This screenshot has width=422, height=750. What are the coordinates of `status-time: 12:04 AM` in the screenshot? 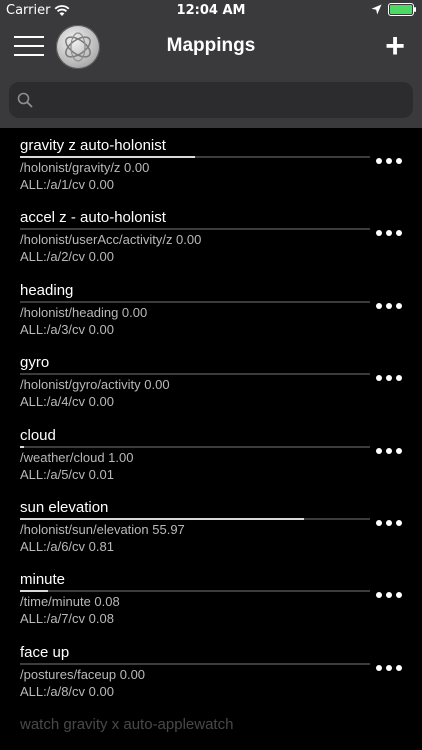 It's located at (211, 10).